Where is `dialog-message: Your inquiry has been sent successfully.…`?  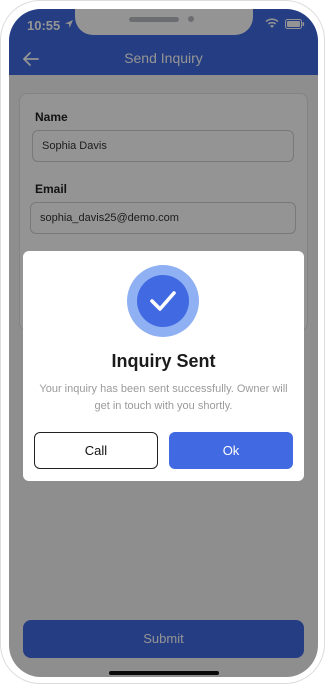
dialog-message: Your inquiry has been sent successfully.… is located at coordinates (163, 397).